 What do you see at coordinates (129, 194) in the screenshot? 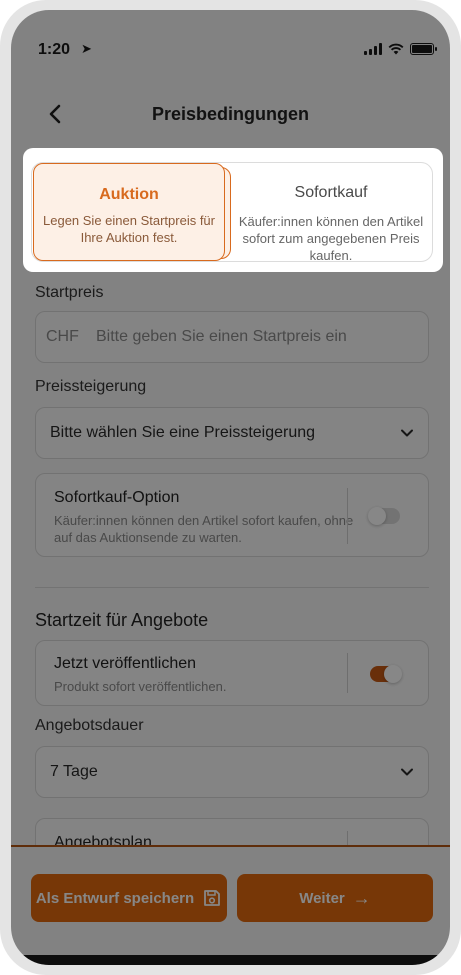
I see `auction-option-title: Auktion` at bounding box center [129, 194].